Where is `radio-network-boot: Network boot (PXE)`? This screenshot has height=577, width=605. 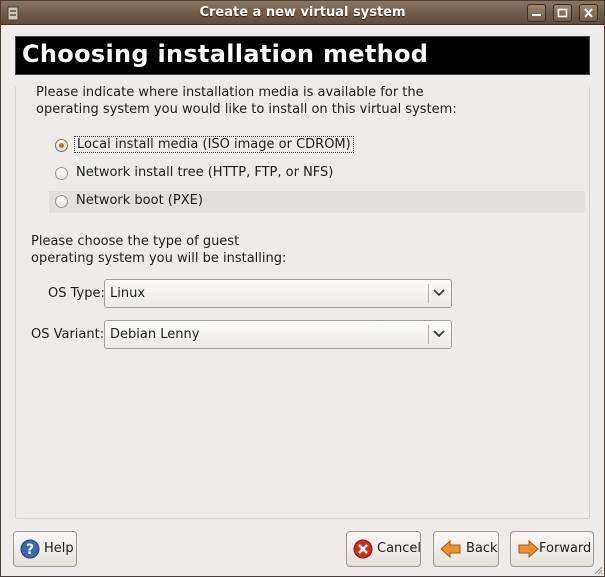 radio-network-boot: Network boot (PXE) is located at coordinates (203, 202).